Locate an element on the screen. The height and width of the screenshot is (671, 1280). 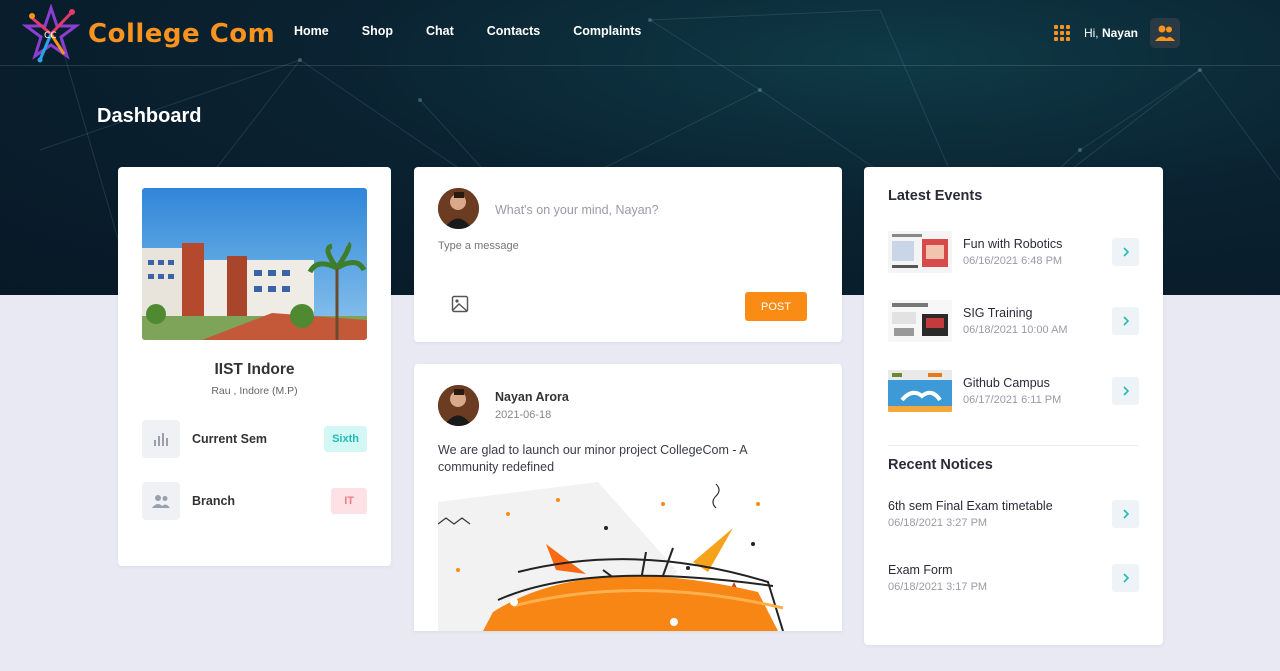
current-sem-badge: Sixth is located at coordinates (345, 439).